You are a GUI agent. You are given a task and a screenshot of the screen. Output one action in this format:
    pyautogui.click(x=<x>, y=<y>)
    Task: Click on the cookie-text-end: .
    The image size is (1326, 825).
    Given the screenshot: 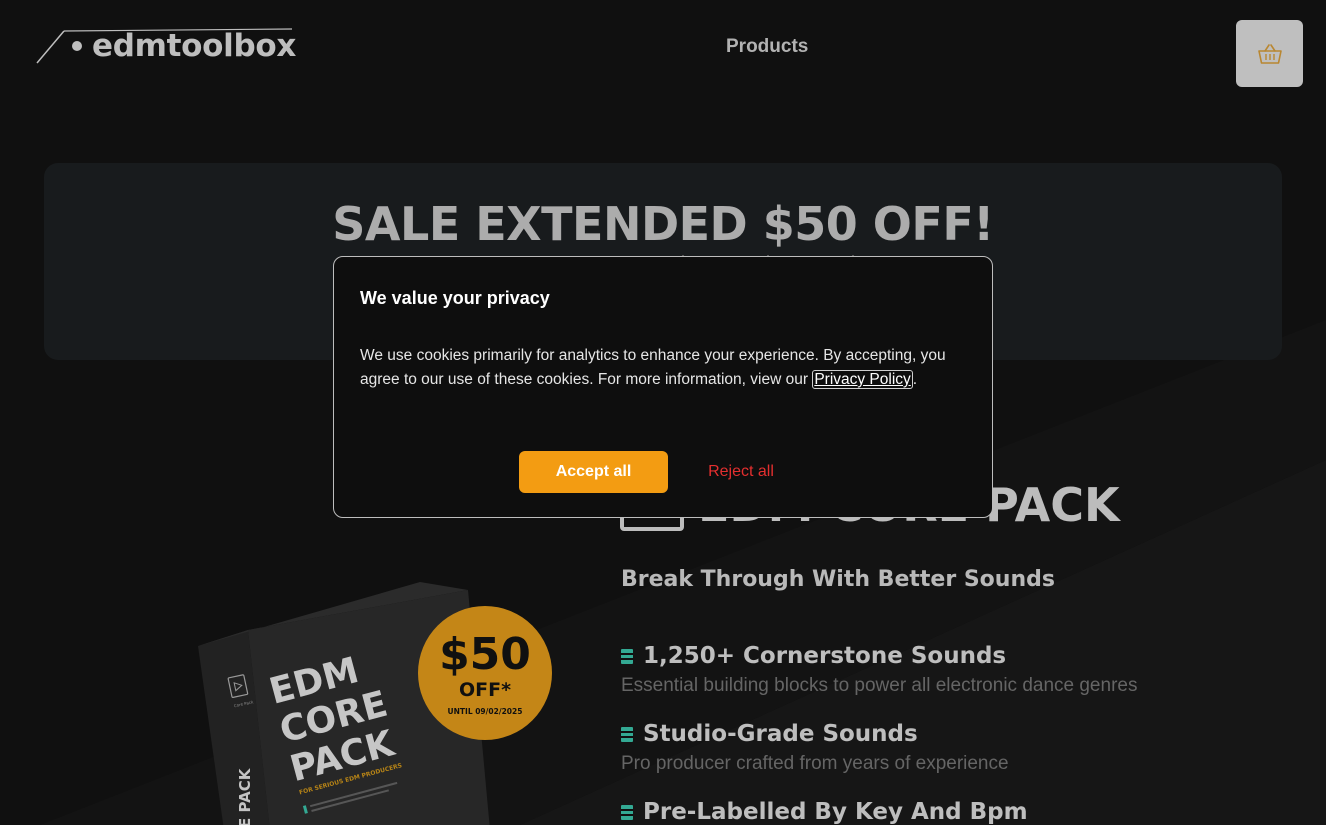 What is the action you would take?
    pyautogui.click(x=915, y=379)
    